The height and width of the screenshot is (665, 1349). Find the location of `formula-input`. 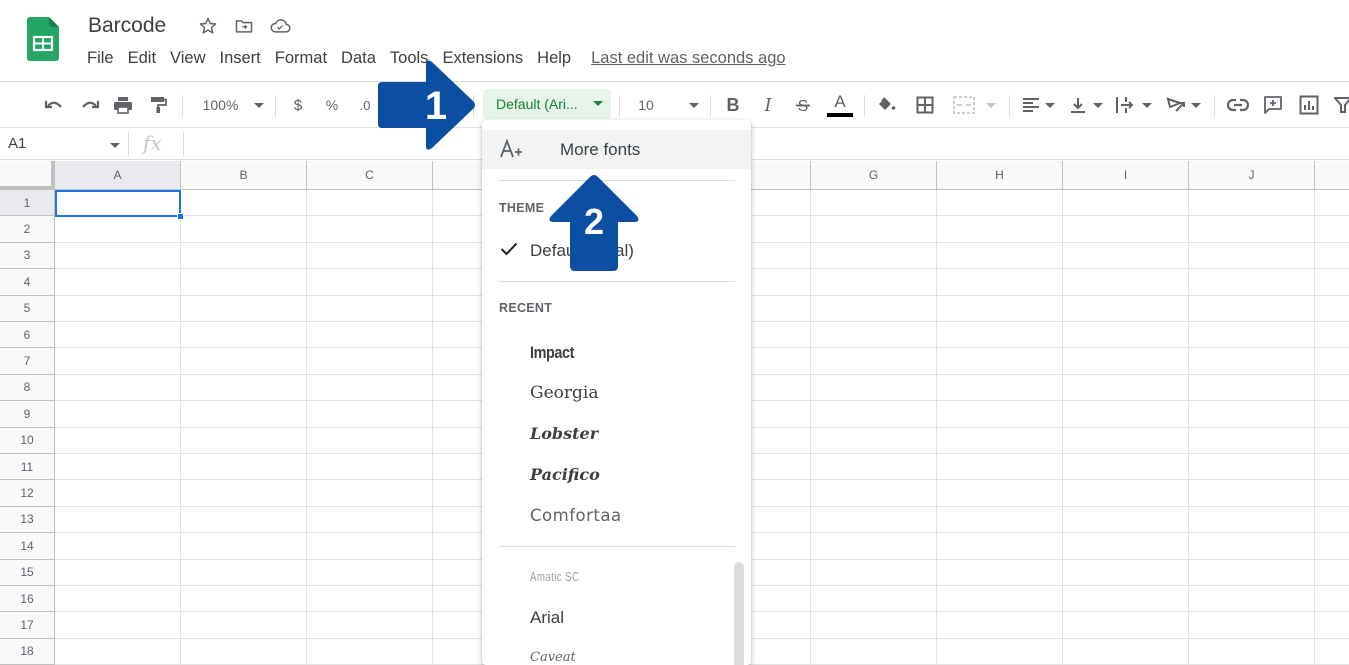

formula-input is located at coordinates (765, 144).